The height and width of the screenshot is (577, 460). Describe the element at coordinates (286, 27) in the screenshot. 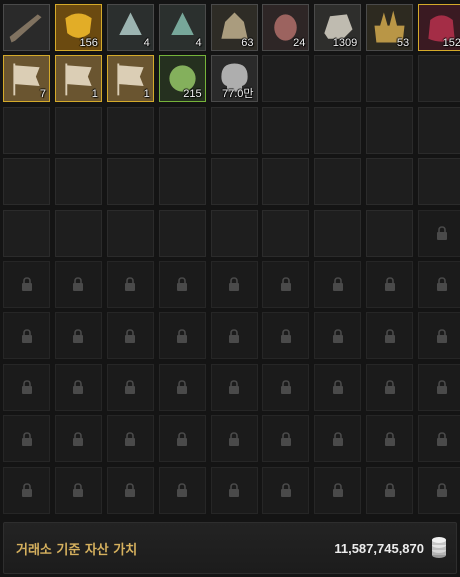

I see `inventory-item-slot: 24` at that location.